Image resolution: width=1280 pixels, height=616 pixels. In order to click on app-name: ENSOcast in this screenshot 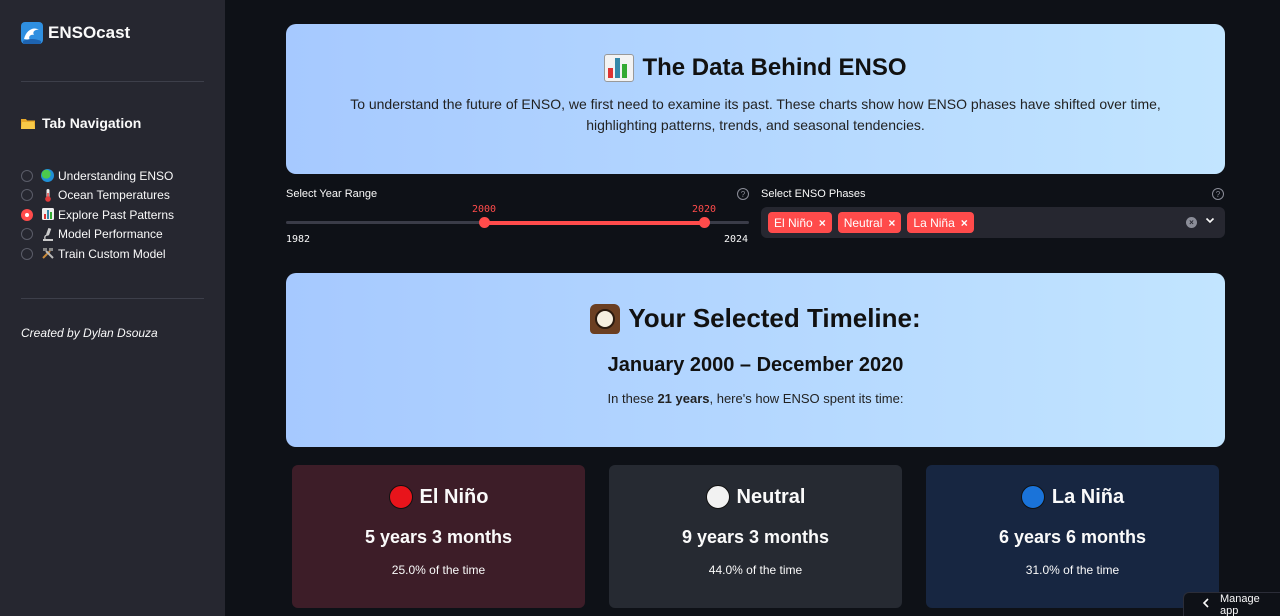, I will do `click(89, 32)`.